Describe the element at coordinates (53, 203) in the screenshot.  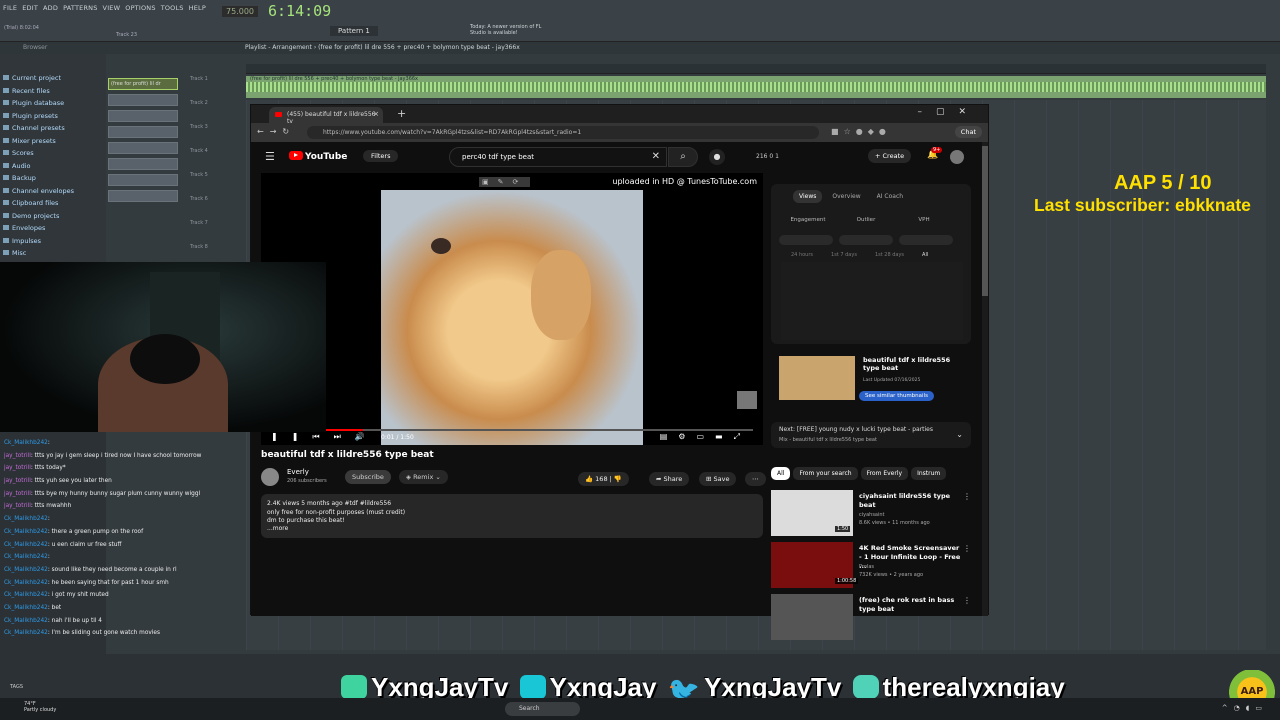
I see `browser-item: Clipboard files` at that location.